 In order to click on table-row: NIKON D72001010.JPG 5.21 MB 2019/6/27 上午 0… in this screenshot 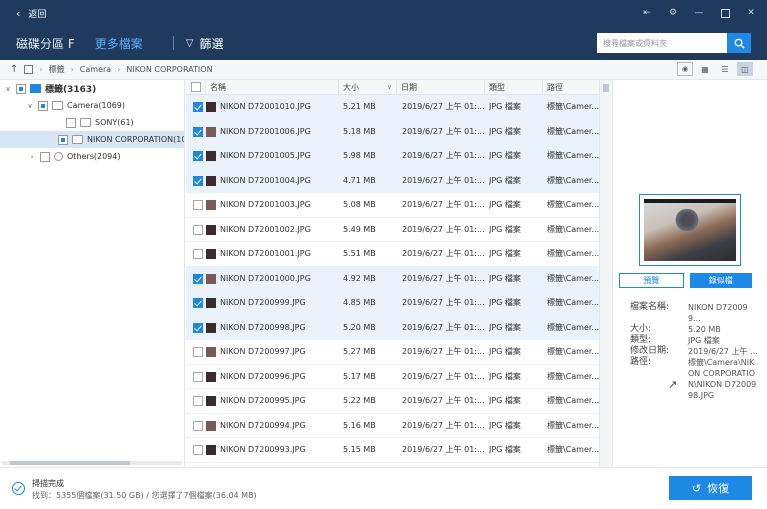, I will do `click(392, 107)`.